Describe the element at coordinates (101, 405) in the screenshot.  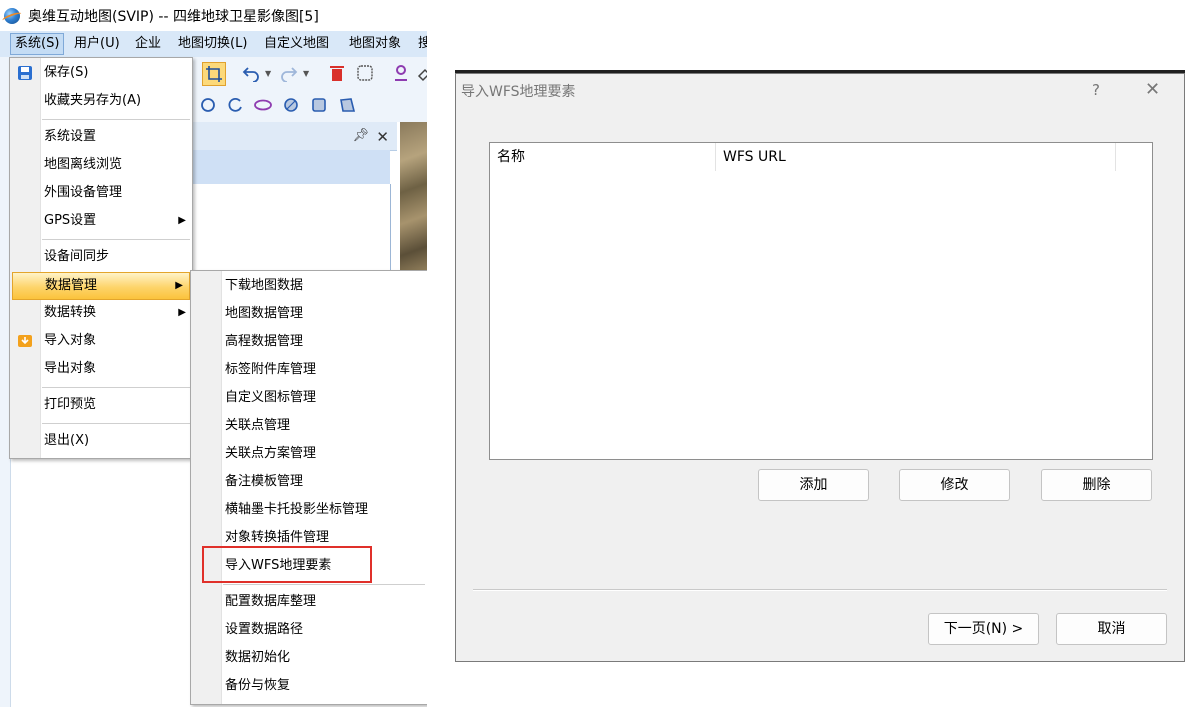
I see `menu-item-print-preview: 打印预览` at that location.